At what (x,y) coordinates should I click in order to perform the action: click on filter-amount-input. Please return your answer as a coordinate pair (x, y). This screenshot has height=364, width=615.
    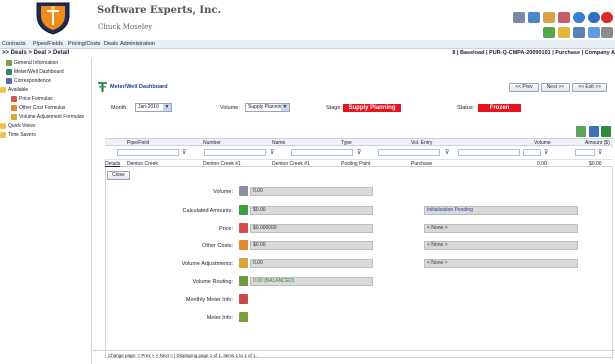
    Looking at the image, I should click on (585, 152).